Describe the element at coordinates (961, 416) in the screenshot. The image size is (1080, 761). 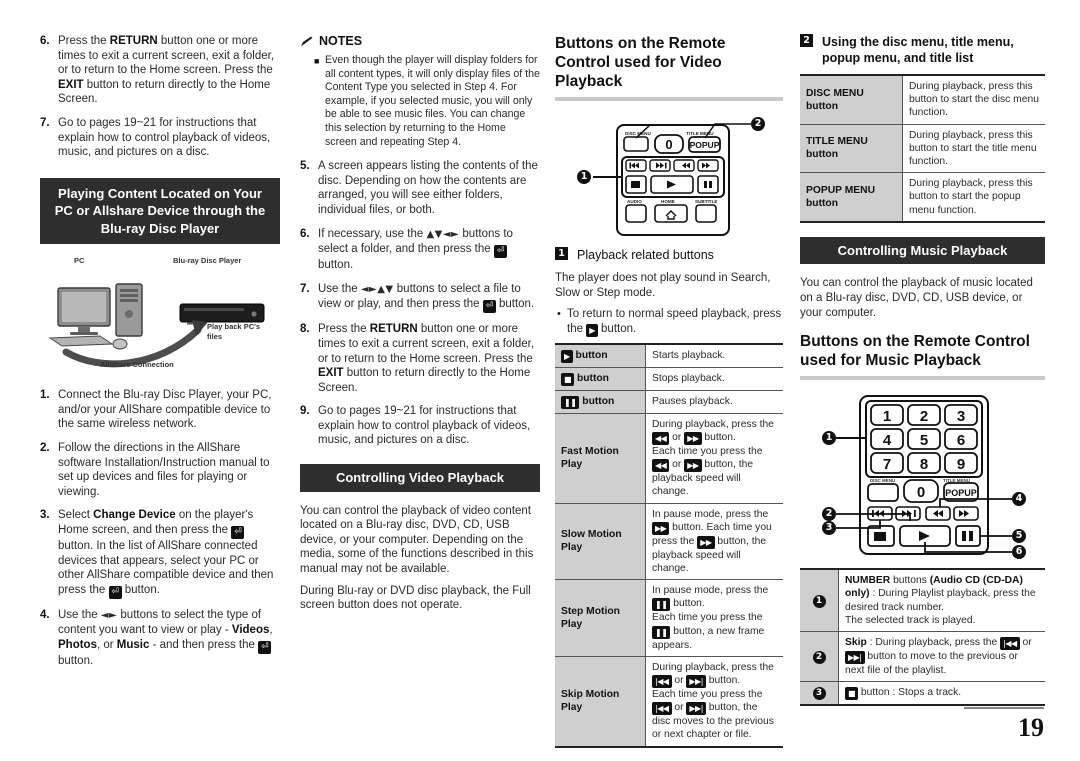
I see `svg-text: 3` at that location.